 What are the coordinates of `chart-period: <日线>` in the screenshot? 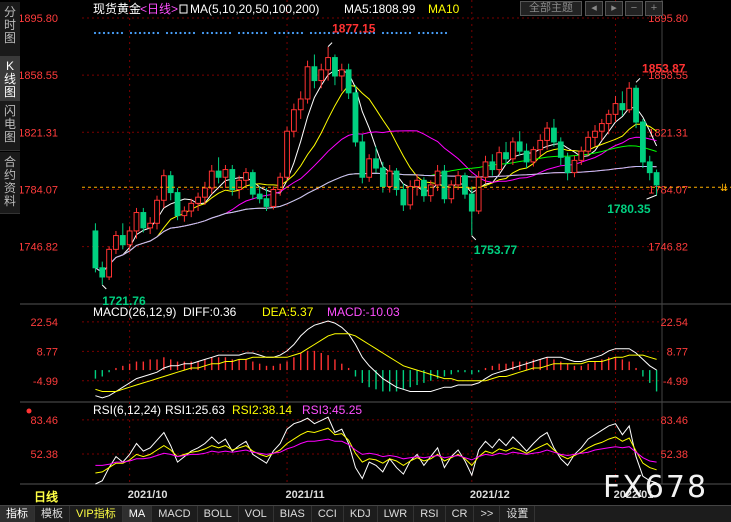 It's located at (159, 9).